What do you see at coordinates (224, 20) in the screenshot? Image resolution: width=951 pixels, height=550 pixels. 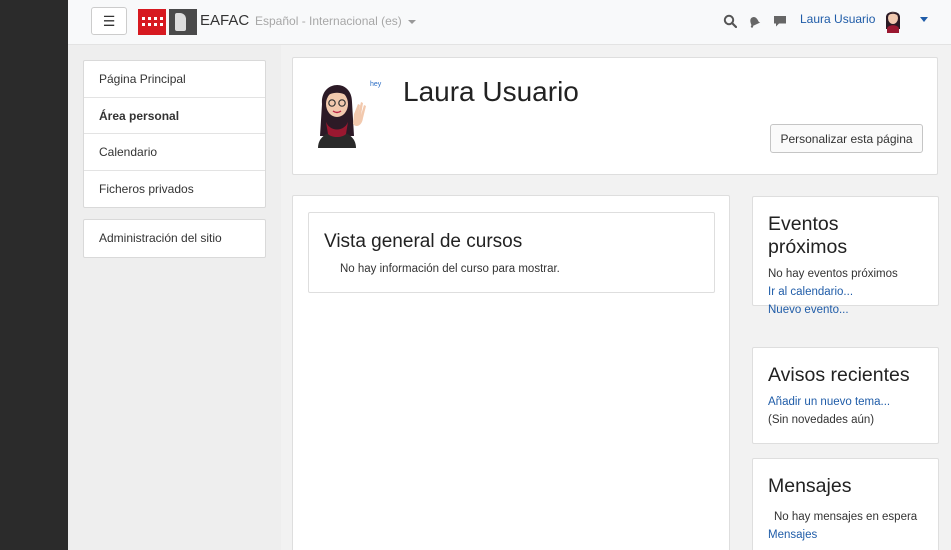 I see `site-name: EAFAC` at bounding box center [224, 20].